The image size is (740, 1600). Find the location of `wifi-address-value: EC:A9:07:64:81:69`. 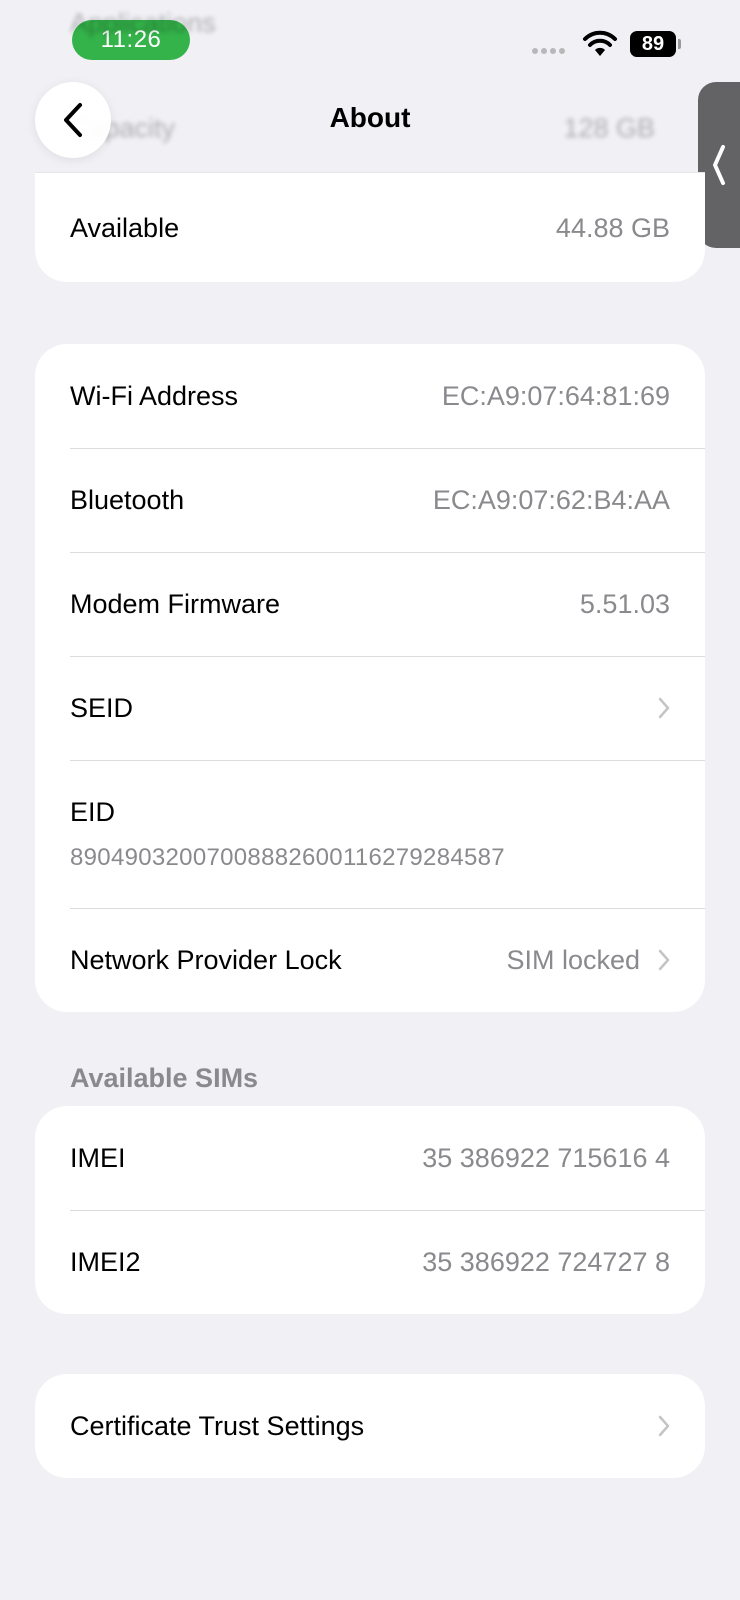

wifi-address-value: EC:A9:07:64:81:69 is located at coordinates (555, 395).